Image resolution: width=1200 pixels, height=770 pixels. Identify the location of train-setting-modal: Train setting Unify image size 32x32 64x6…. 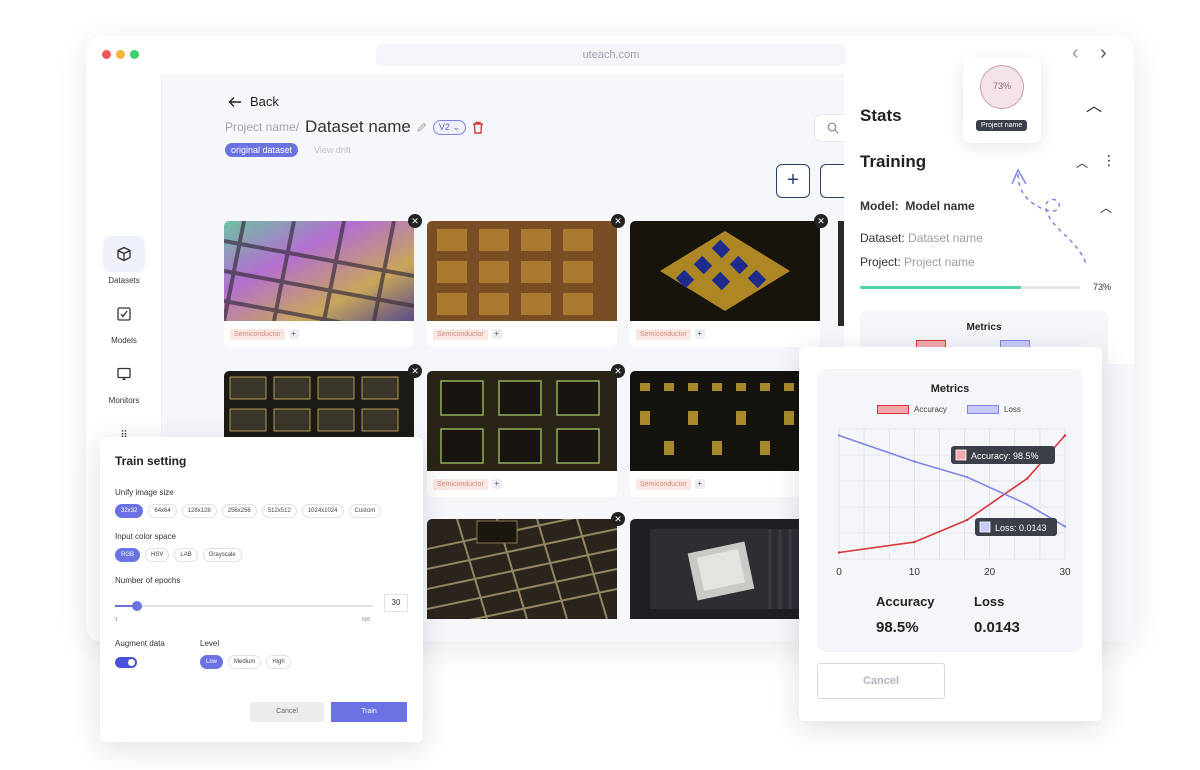
(261, 589).